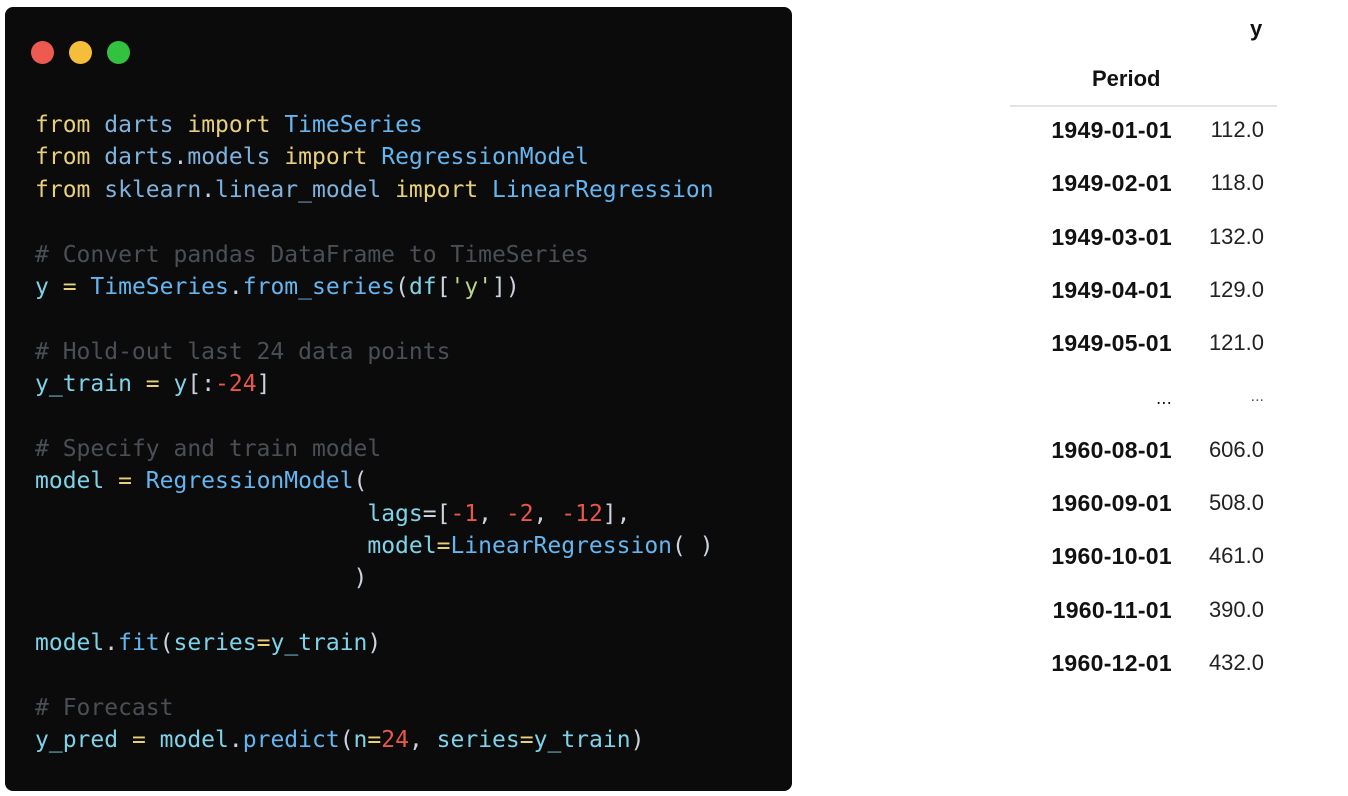  What do you see at coordinates (1236, 609) in the screenshot?
I see `value-cell: 390.0` at bounding box center [1236, 609].